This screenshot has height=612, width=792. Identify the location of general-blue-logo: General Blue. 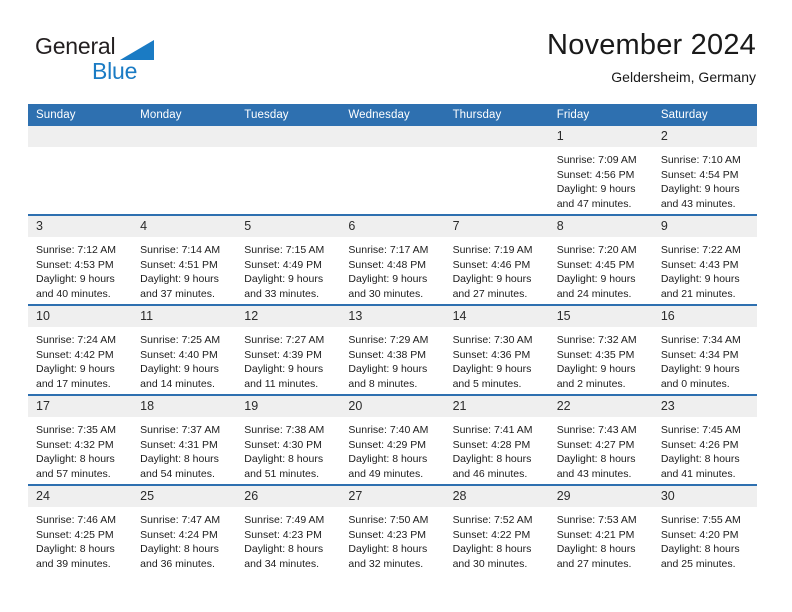
(115, 60).